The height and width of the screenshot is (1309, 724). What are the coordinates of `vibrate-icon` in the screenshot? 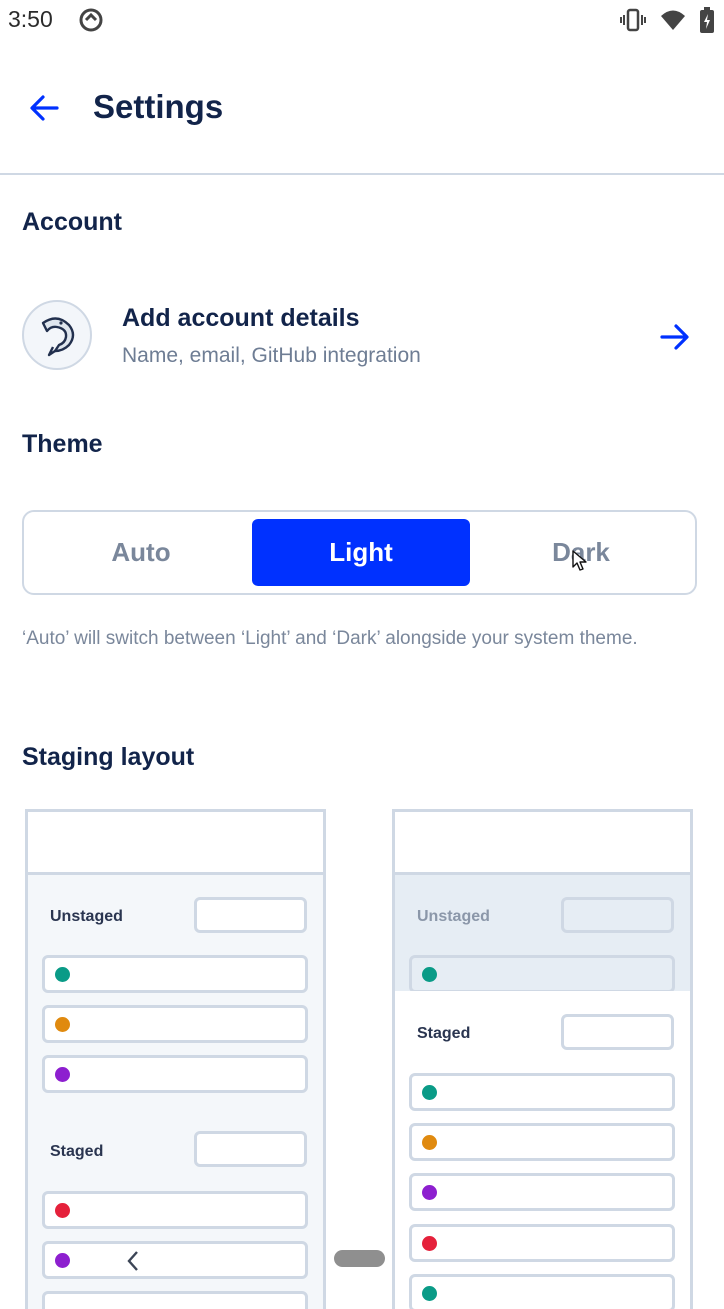 It's located at (633, 22).